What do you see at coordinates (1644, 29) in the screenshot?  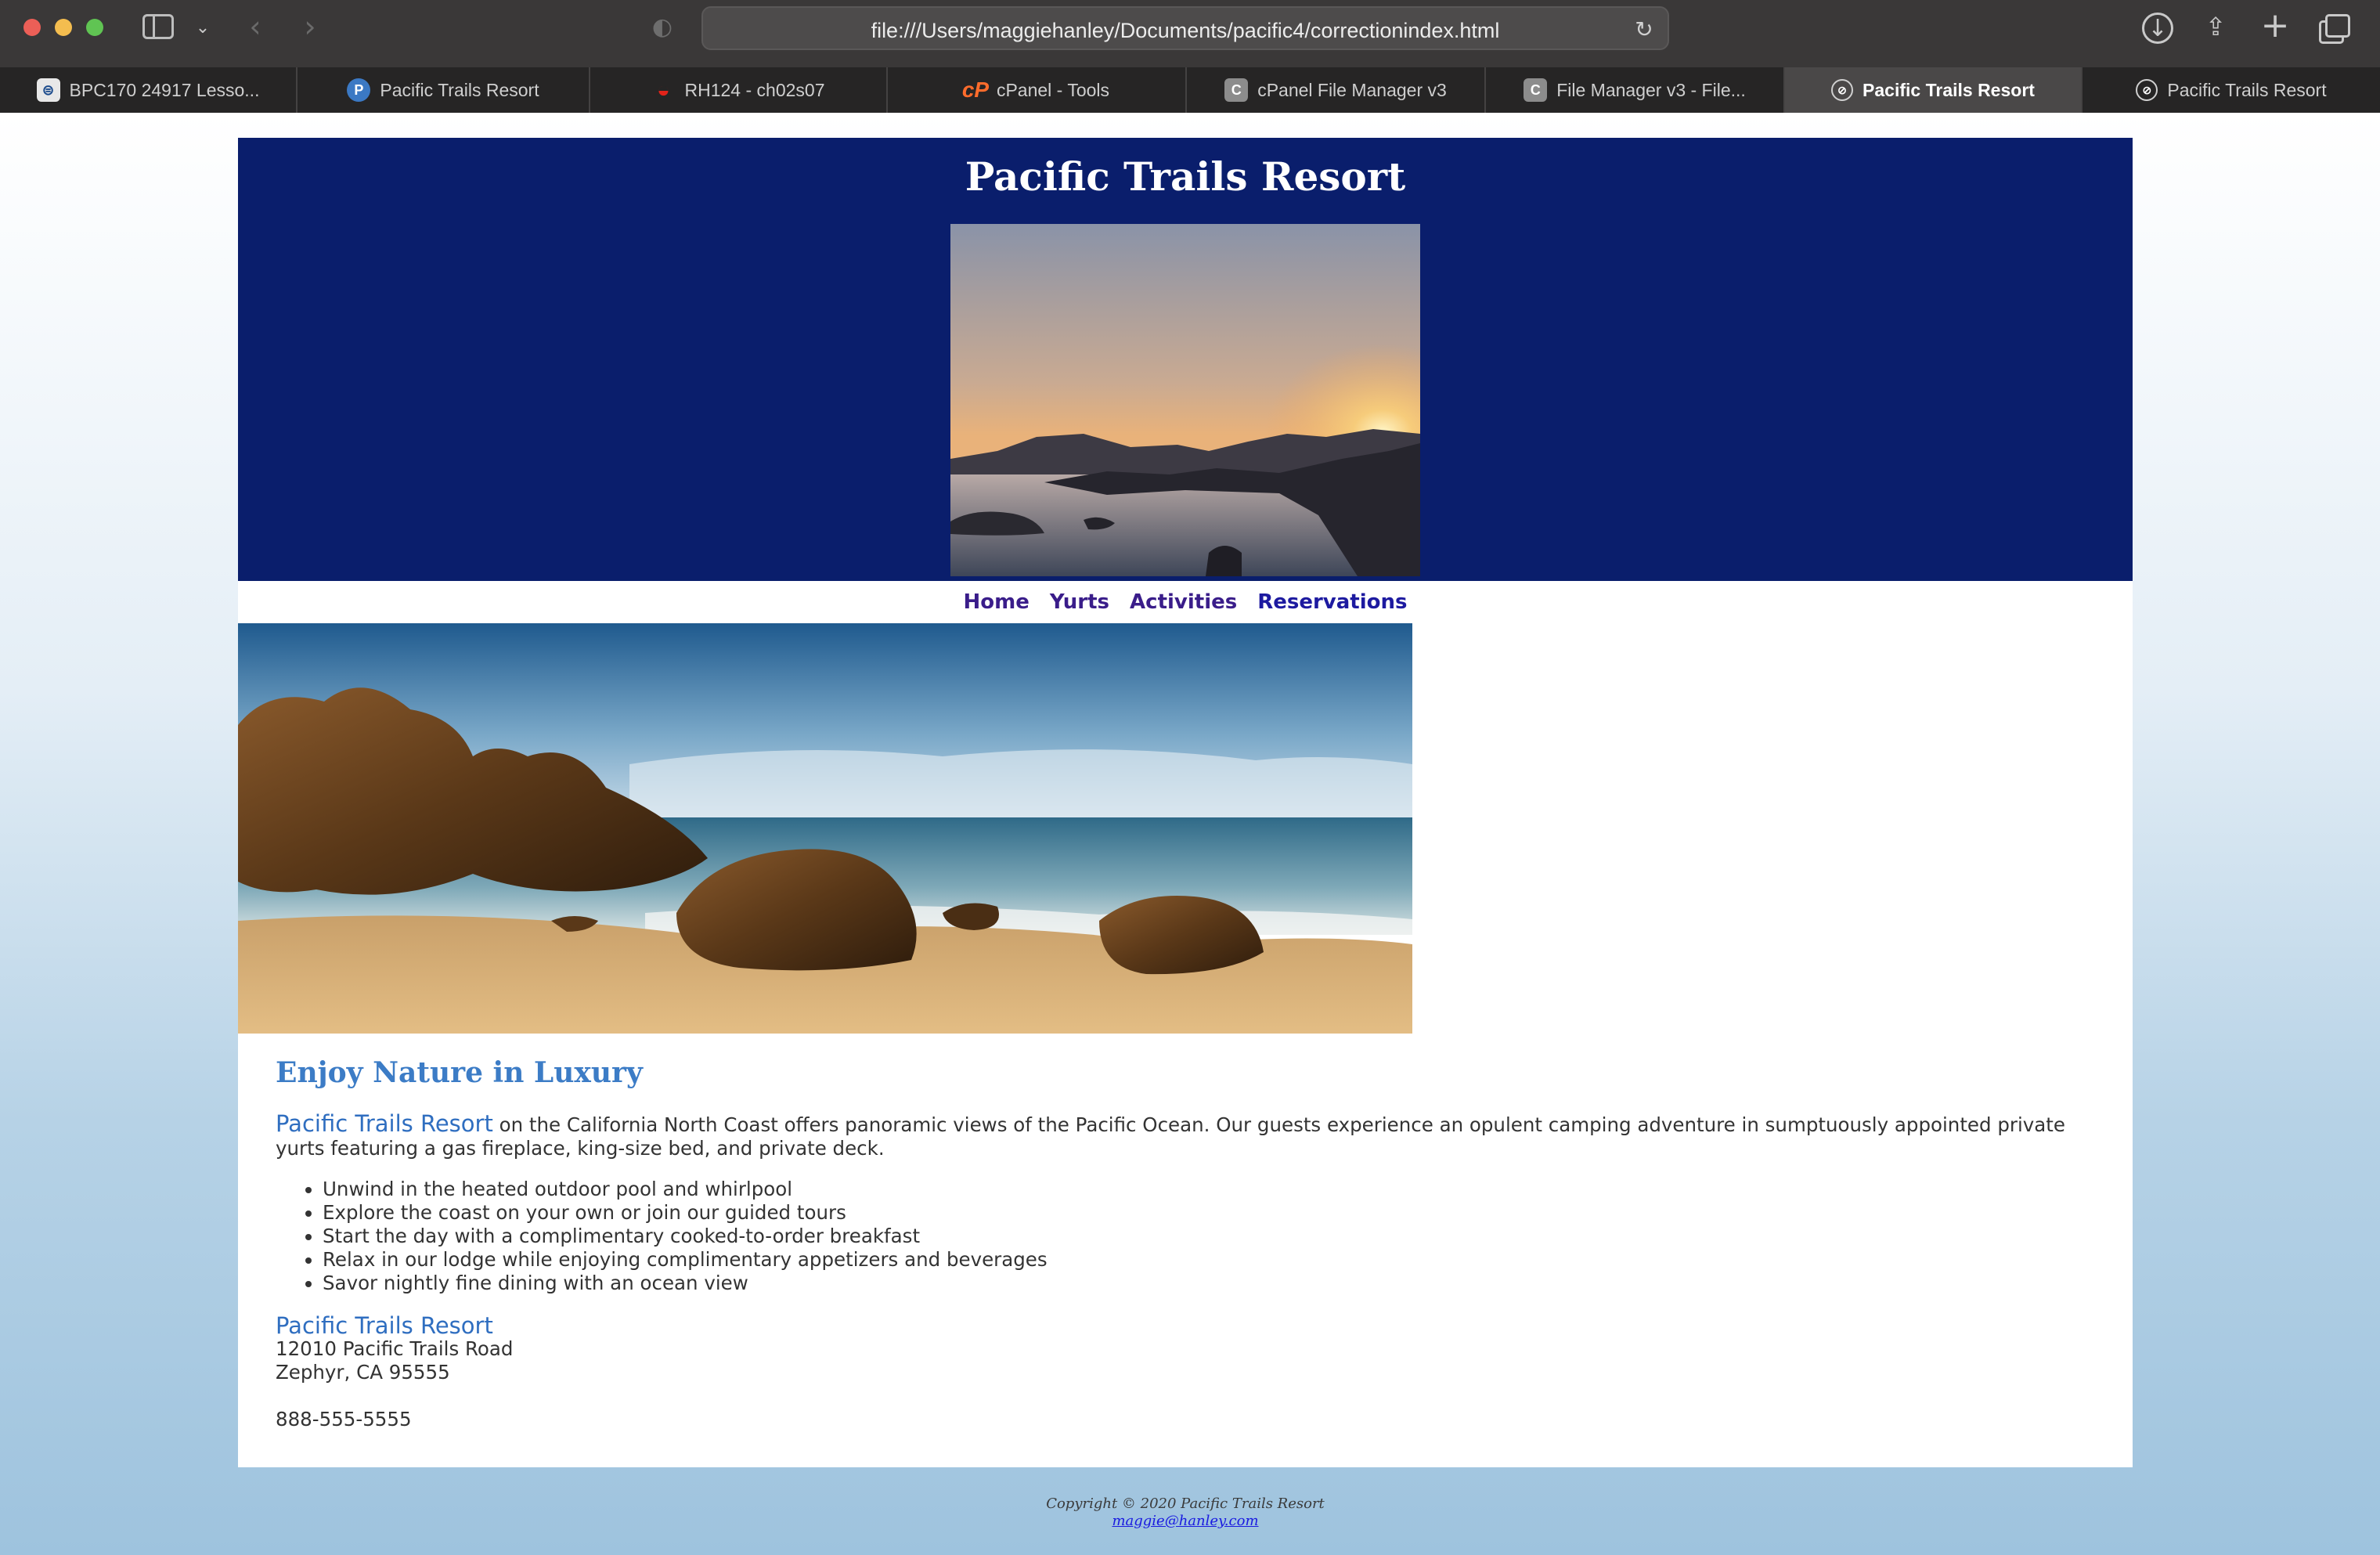 I see `reload-icon: ↻` at bounding box center [1644, 29].